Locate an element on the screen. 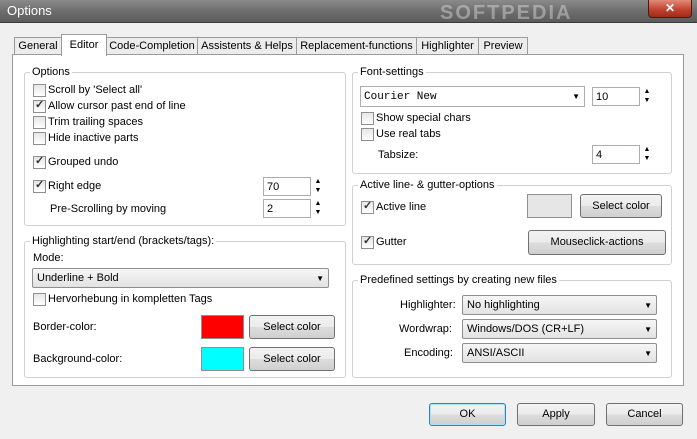 This screenshot has width=697, height=439. active-line-select-color-button: Select color is located at coordinates (621, 206).